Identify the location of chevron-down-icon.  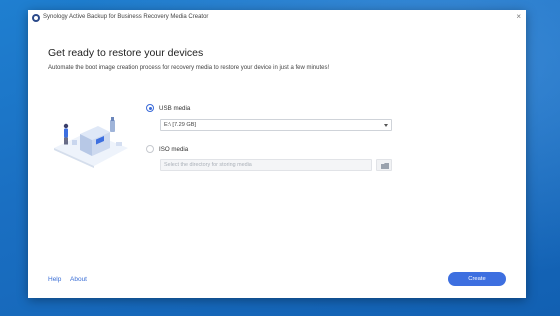
(386, 125).